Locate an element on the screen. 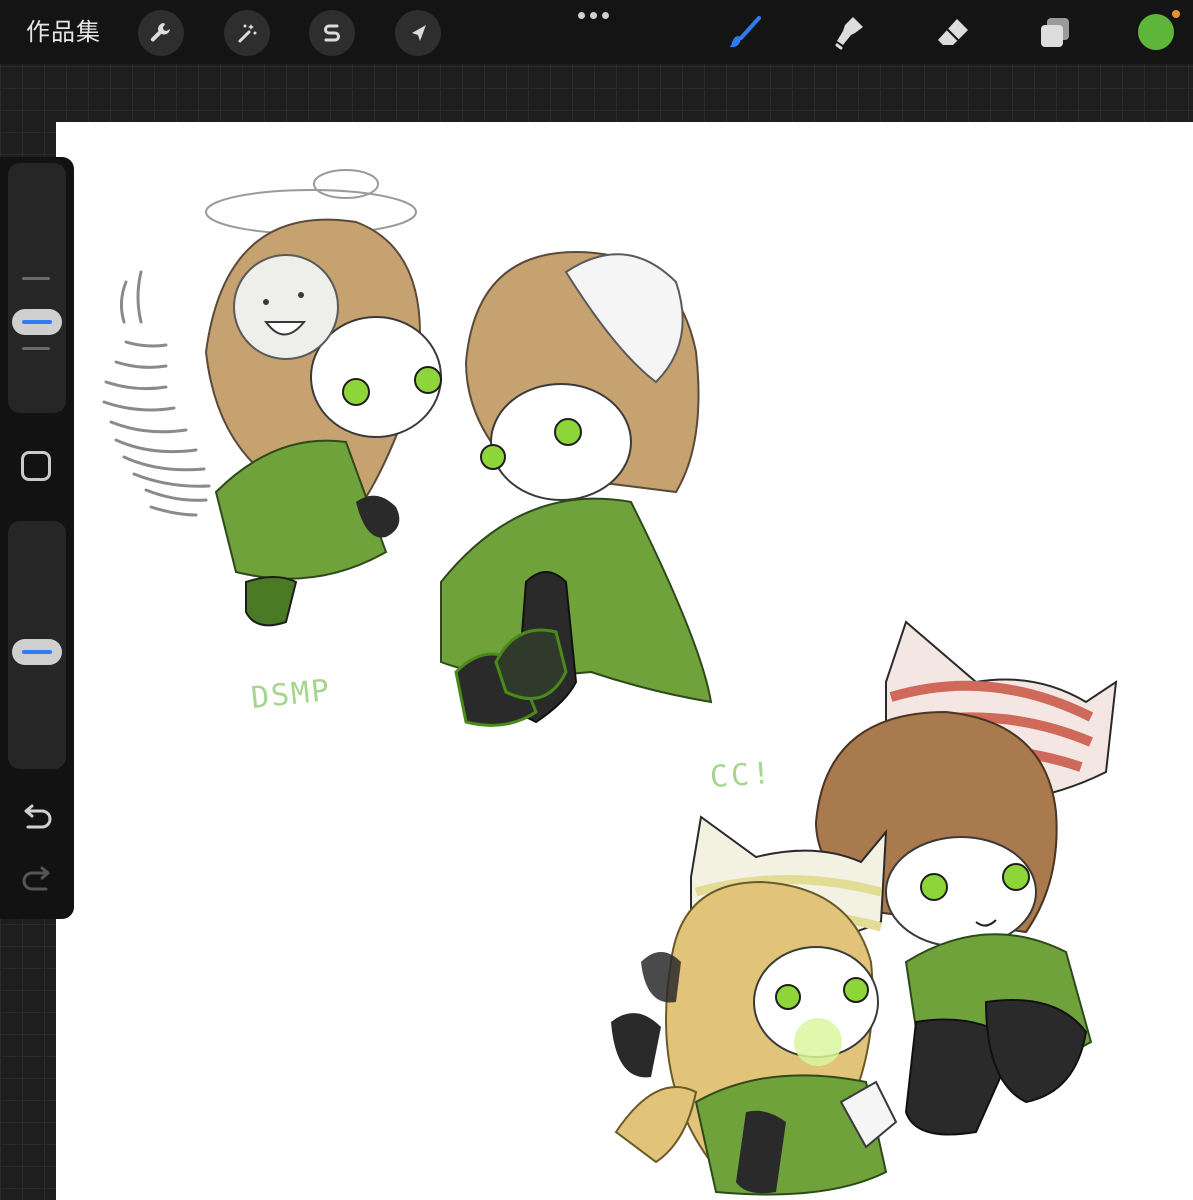 This screenshot has width=1193, height=1200. size-tick-bottom is located at coordinates (36, 348).